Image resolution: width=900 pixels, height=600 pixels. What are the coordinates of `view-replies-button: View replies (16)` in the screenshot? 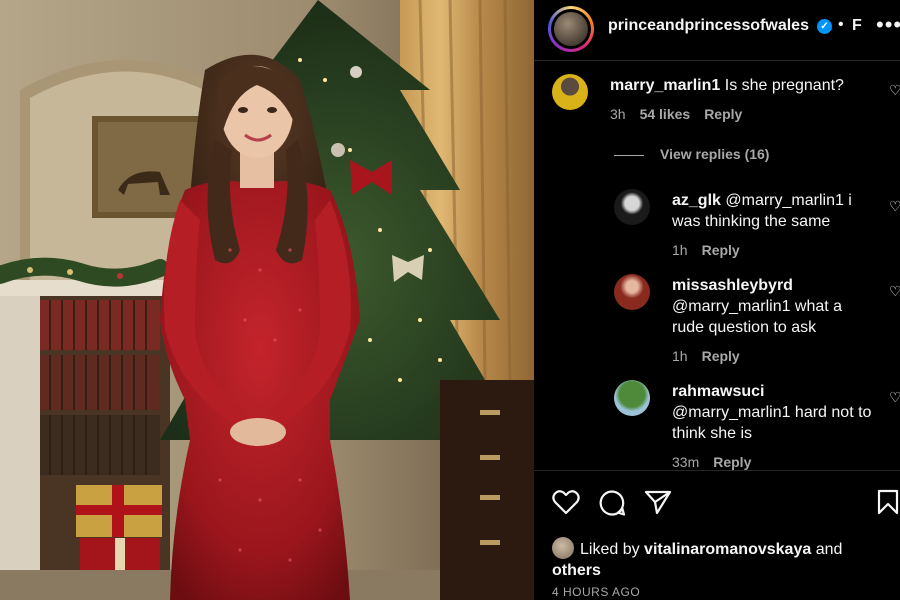 It's located at (691, 154).